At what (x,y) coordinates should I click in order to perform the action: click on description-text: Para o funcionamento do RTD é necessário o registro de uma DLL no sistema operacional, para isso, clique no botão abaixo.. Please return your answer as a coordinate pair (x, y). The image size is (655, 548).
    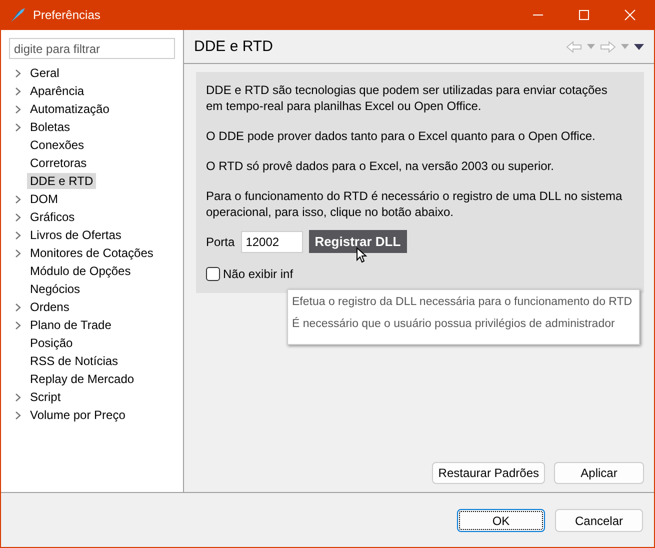
    Looking at the image, I should click on (415, 204).